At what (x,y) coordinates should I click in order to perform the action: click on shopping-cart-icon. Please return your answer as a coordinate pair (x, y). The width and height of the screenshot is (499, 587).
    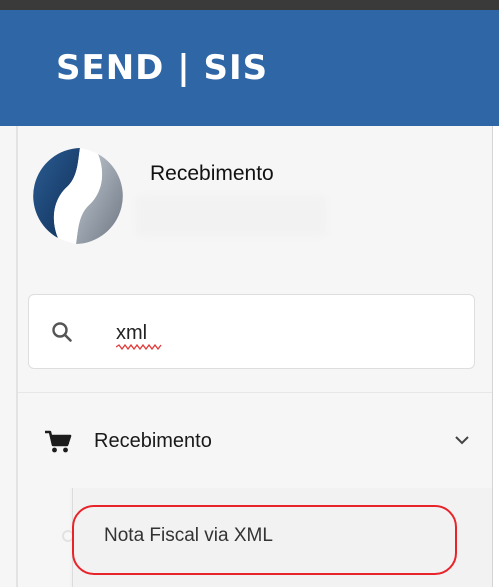
    Looking at the image, I should click on (58, 441).